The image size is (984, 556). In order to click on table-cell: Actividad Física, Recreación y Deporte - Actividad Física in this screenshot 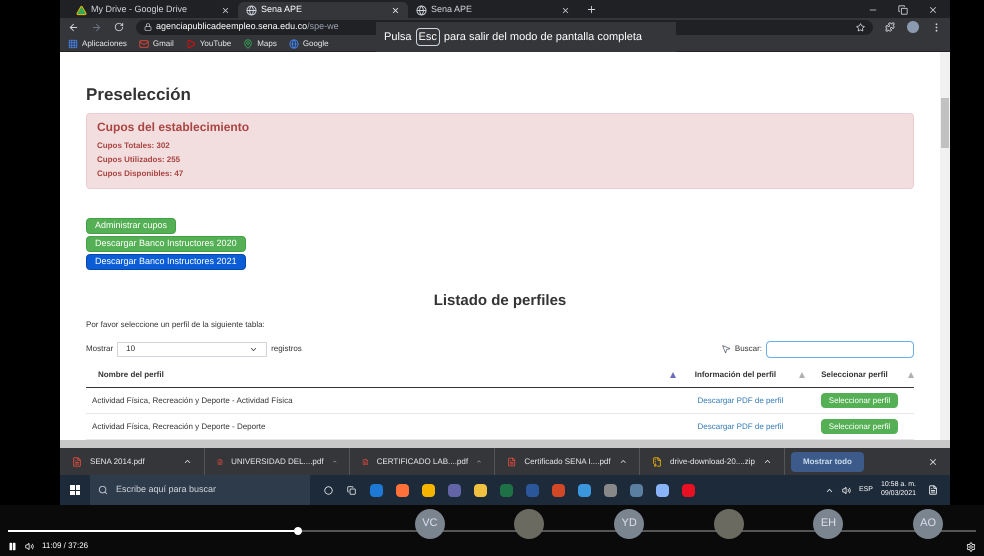, I will do `click(381, 401)`.